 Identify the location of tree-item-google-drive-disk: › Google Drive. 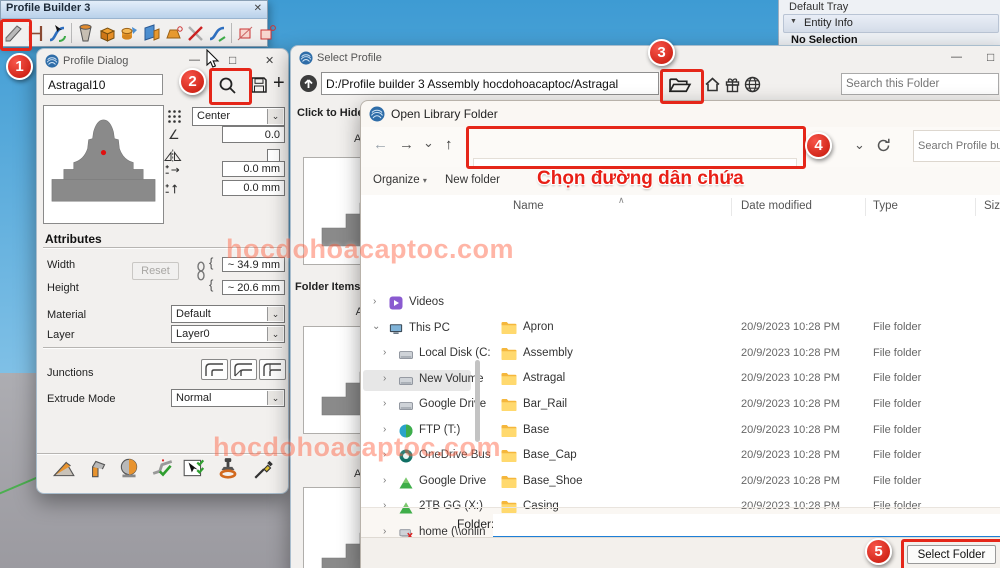
(424, 405).